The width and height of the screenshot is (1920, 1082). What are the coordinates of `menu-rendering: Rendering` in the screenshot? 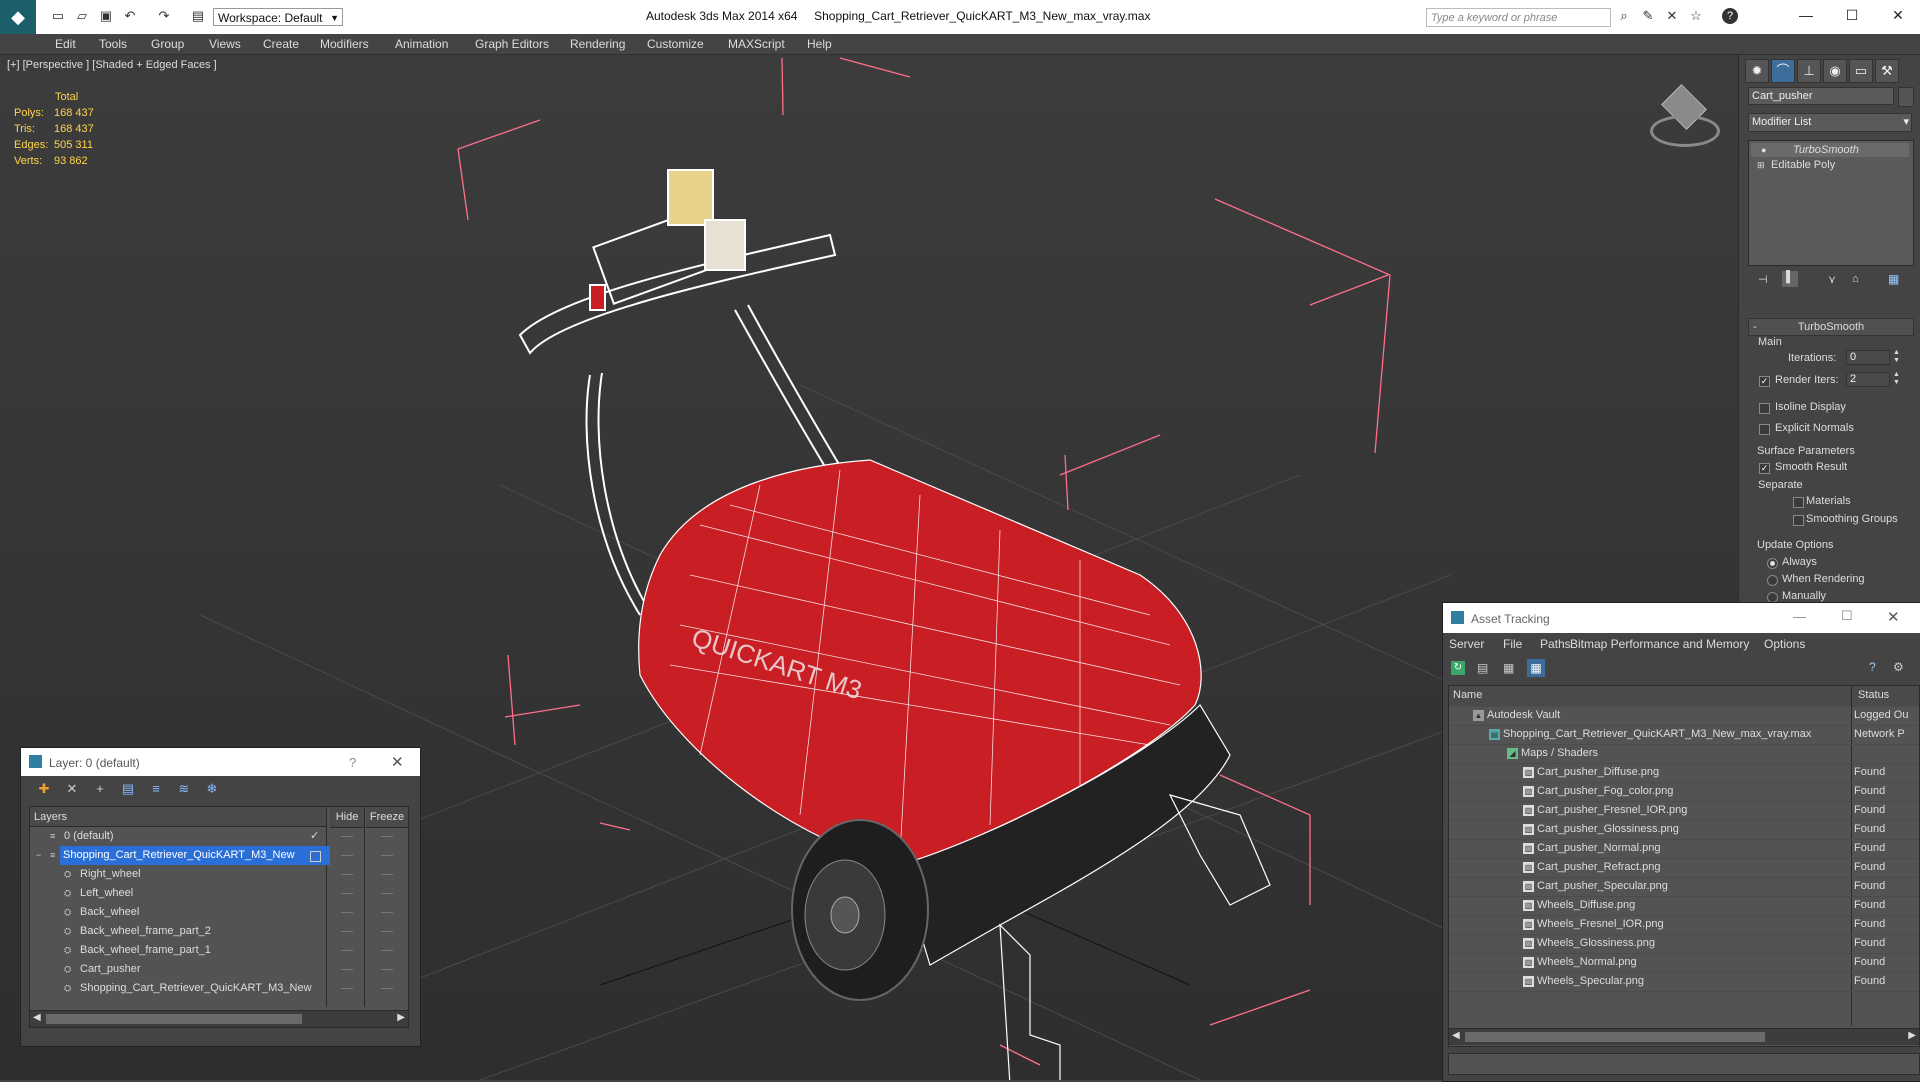 It's located at (597, 44).